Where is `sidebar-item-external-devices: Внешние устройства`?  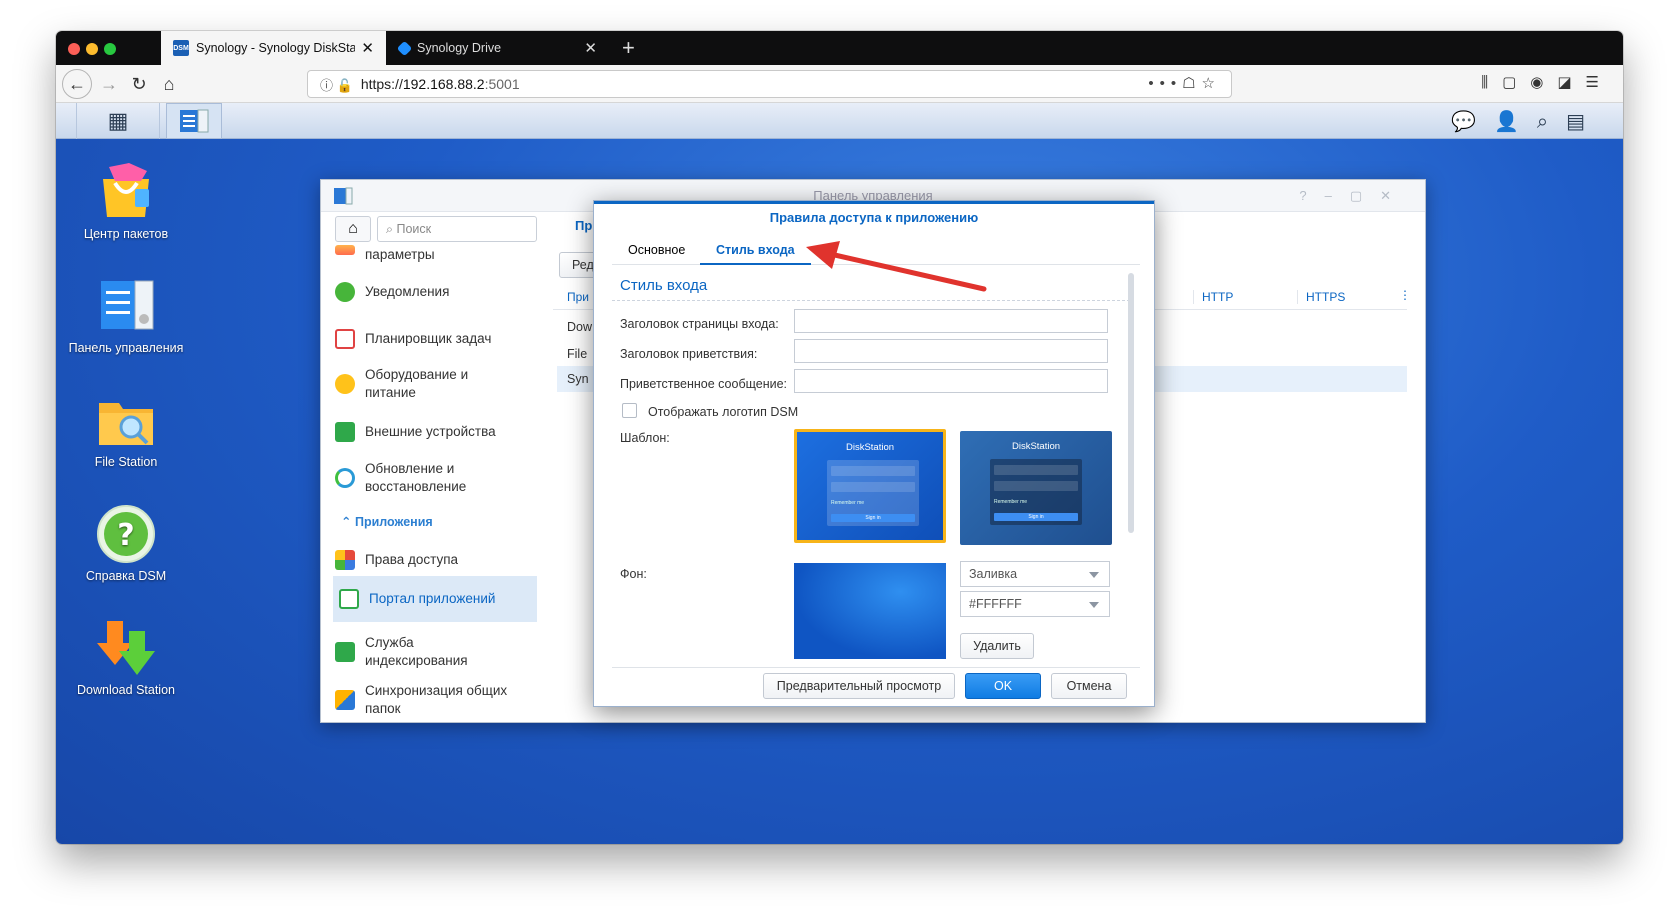 sidebar-item-external-devices: Внешние устройства is located at coordinates (437, 432).